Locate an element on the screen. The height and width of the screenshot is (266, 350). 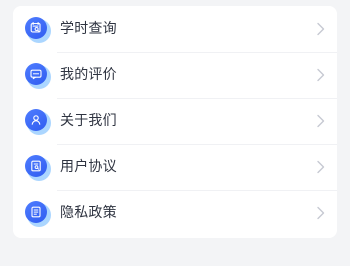
calendar-search-icon is located at coordinates (36, 28).